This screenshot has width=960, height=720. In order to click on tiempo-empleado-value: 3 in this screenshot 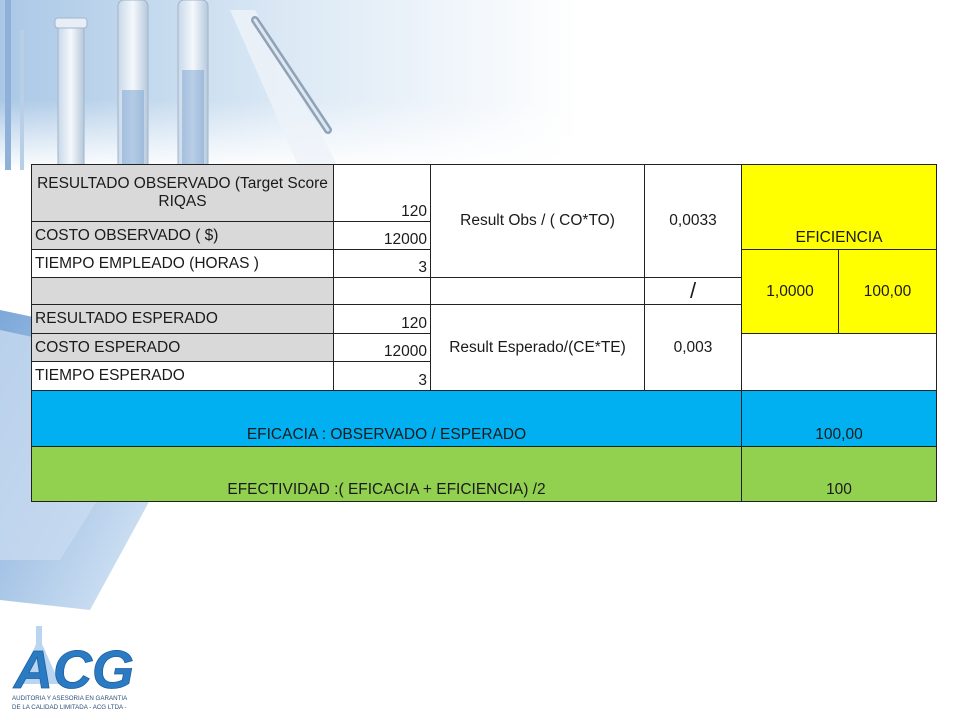, I will do `click(382, 263)`.